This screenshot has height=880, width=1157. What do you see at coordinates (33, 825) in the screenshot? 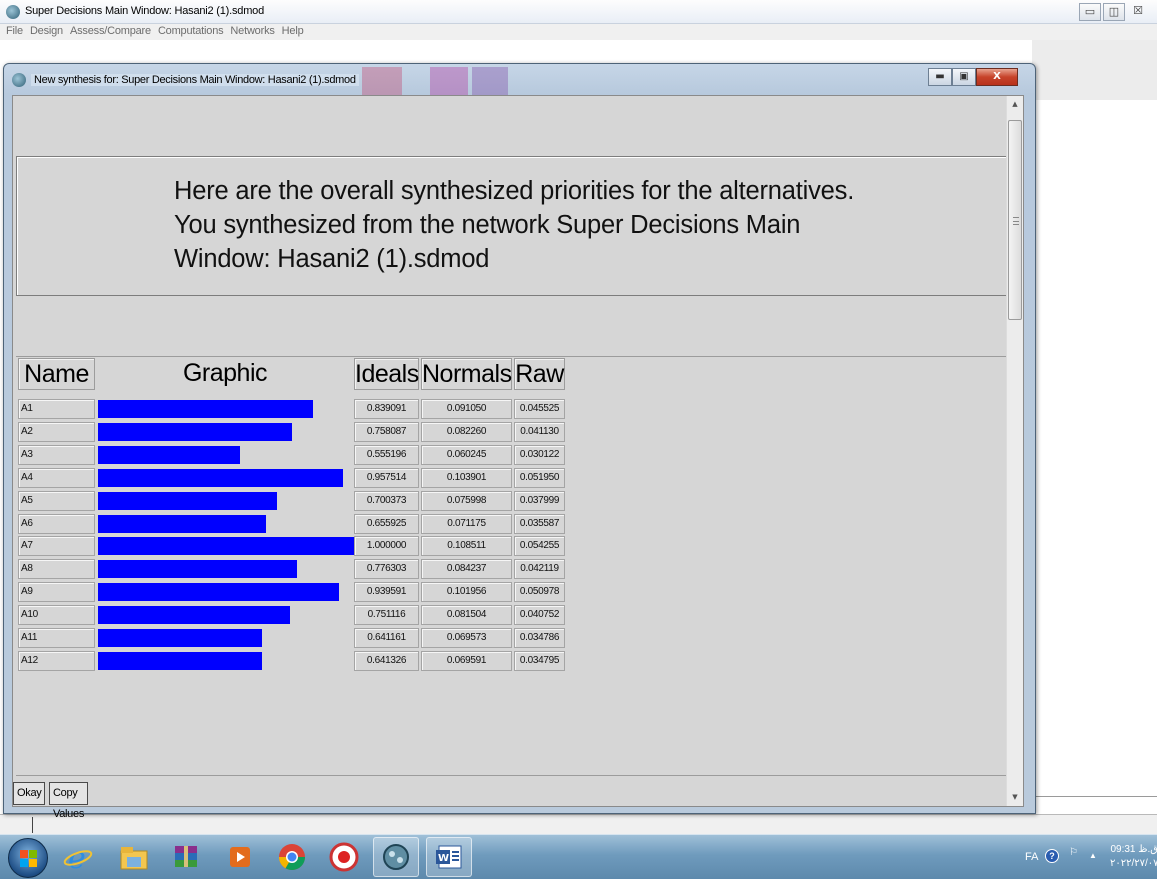
I see `status-divider` at bounding box center [33, 825].